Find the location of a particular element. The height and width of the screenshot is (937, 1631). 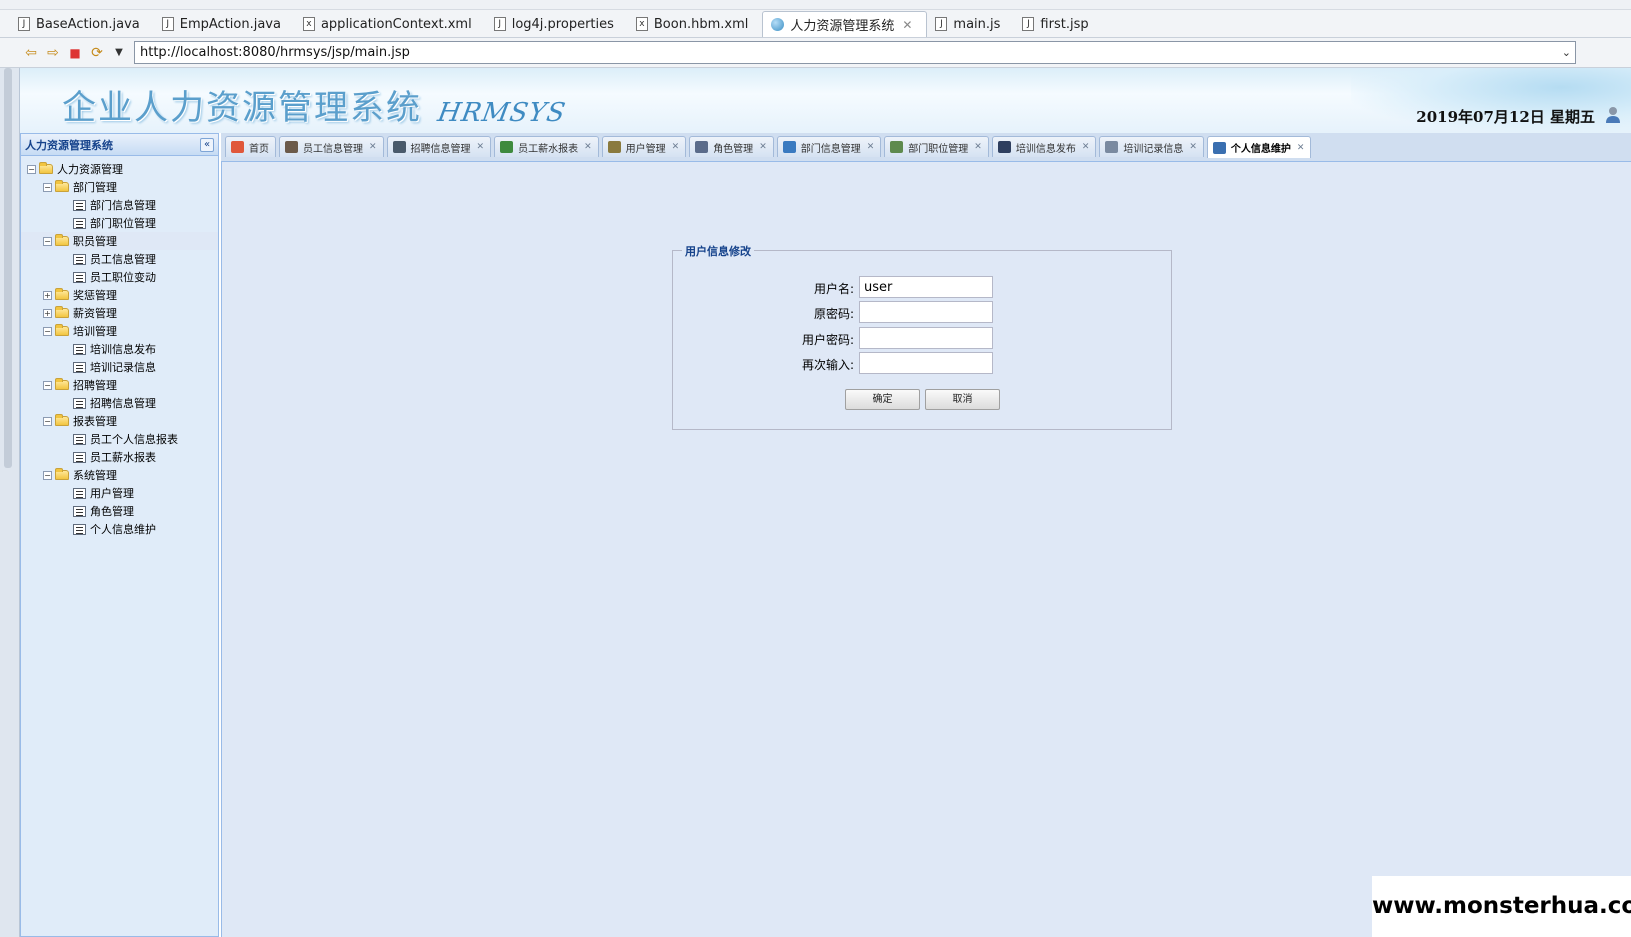

tree-node-label: 培训信息发布 is located at coordinates (123, 349).